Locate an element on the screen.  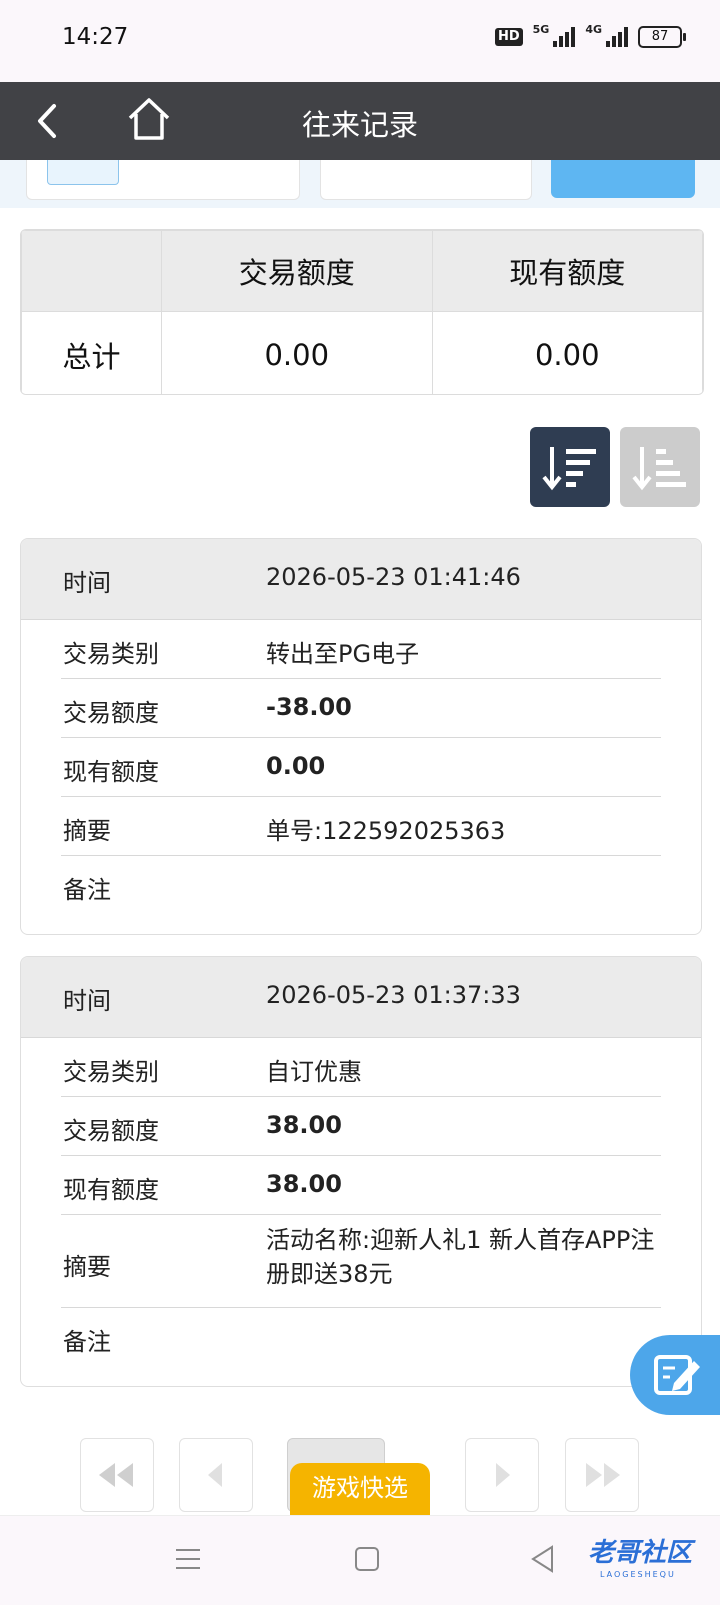
time-value: 2026-05-23 01:37:33 is located at coordinates (393, 995).